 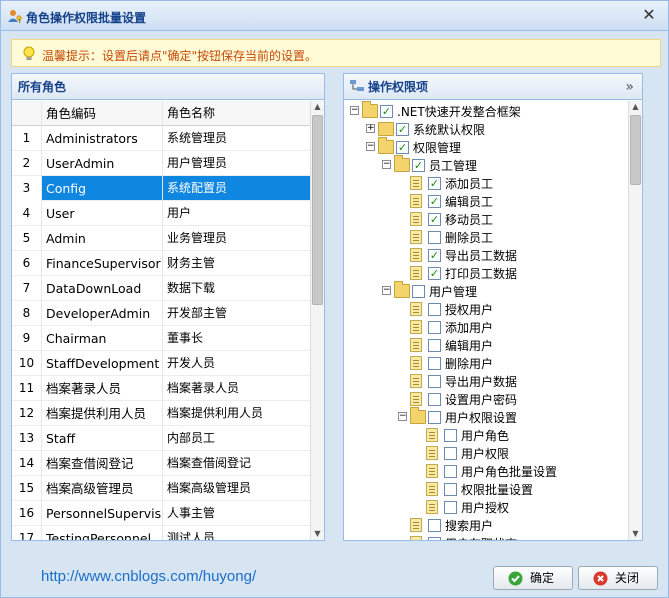 What do you see at coordinates (635, 320) in the screenshot?
I see `tree-scrollbar: ▲ ▼` at bounding box center [635, 320].